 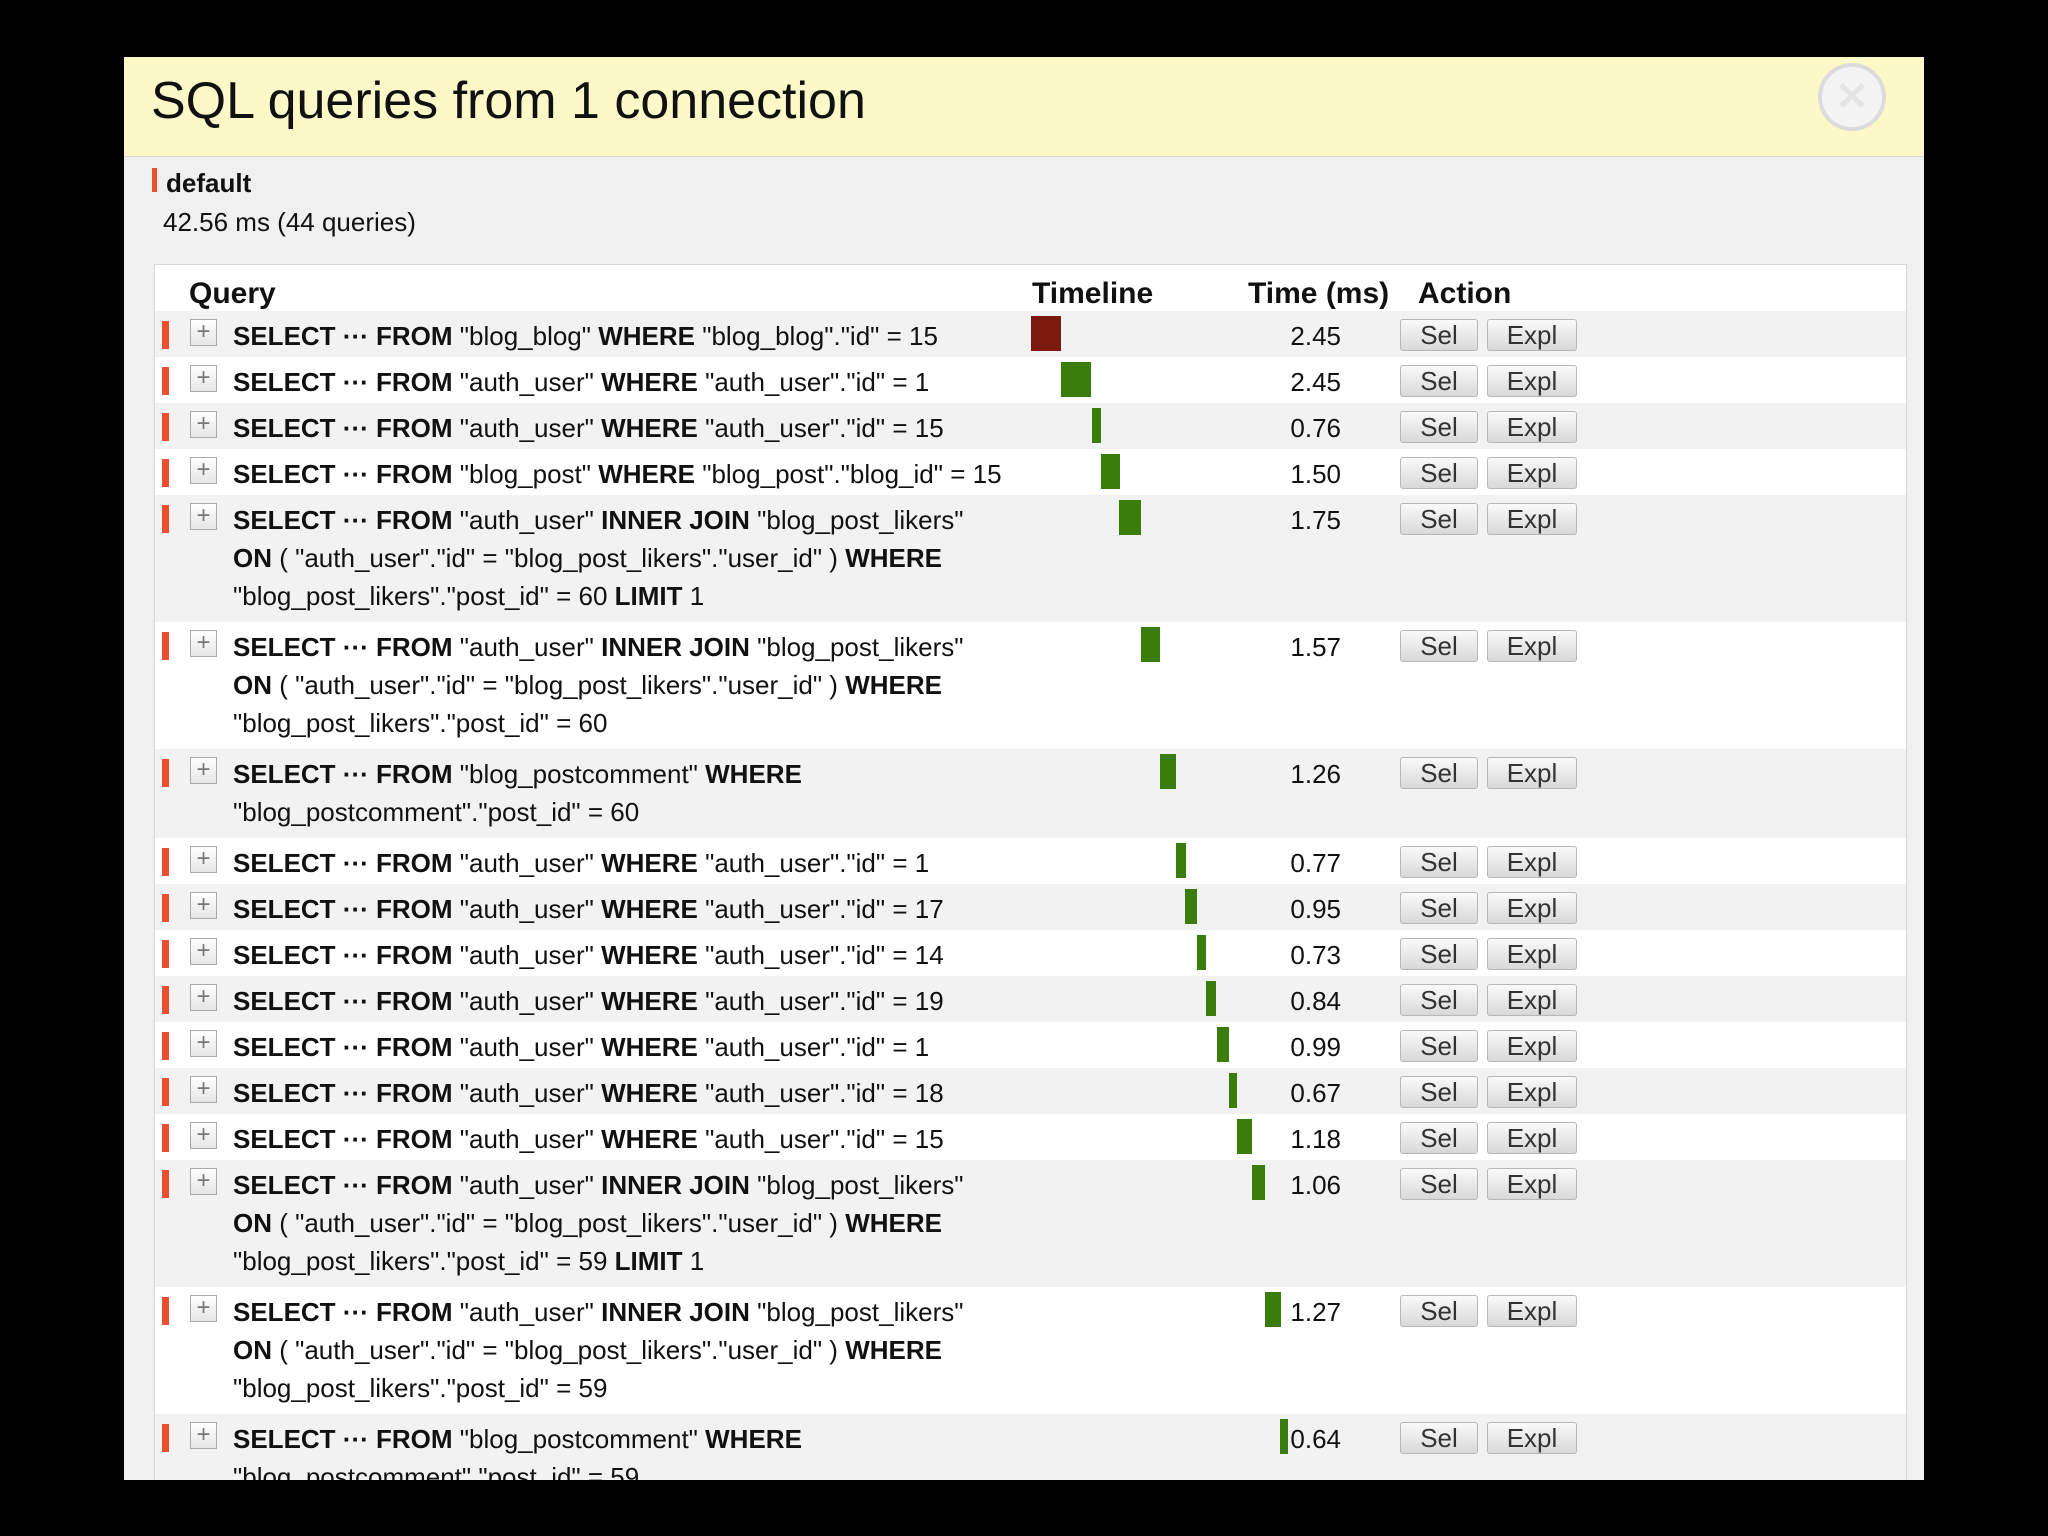 I want to click on sql-text: "auth_user"."id" = 14, so click(x=824, y=955).